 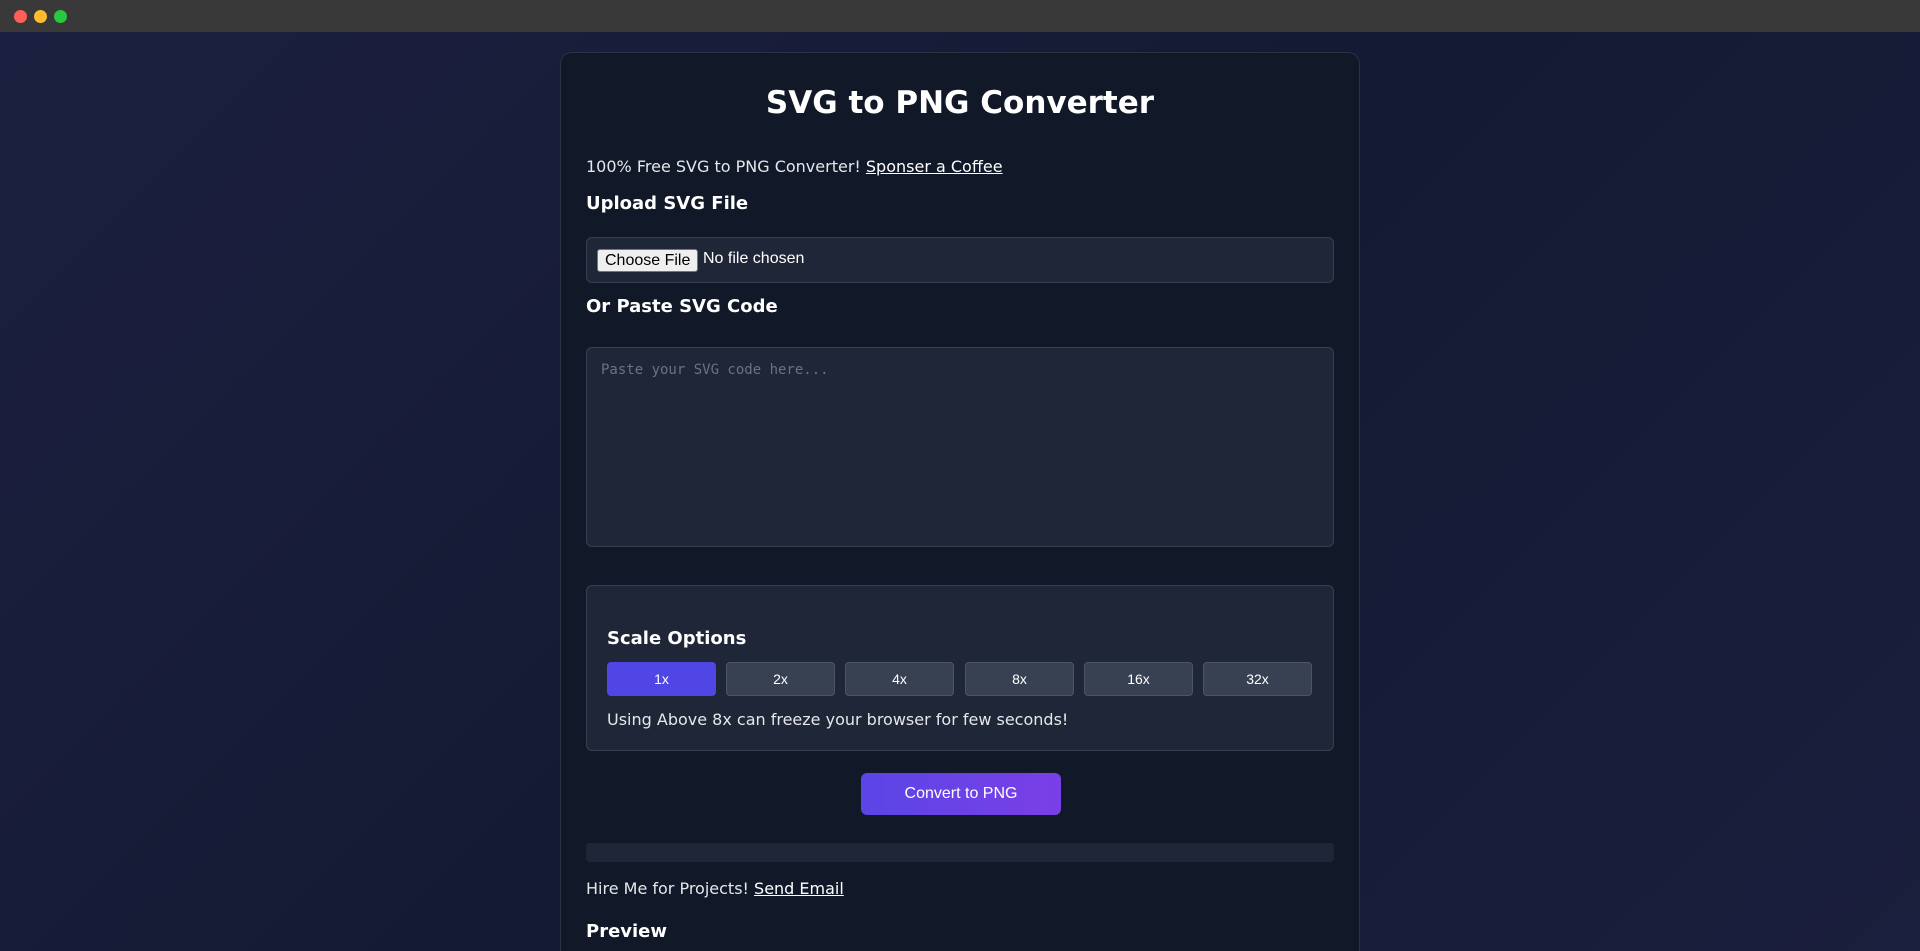 I want to click on scale-option-1x: 1x, so click(x=661, y=679).